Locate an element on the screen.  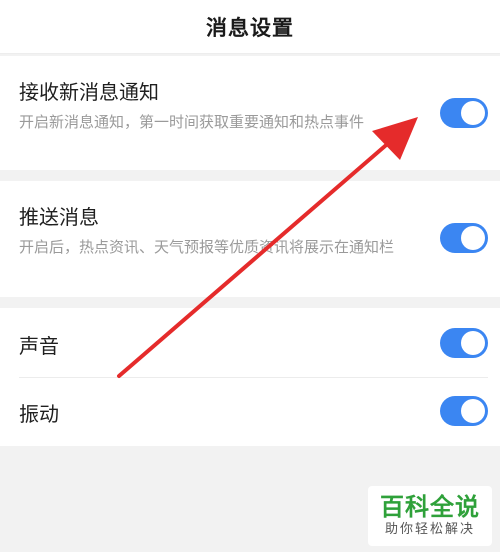
header-bar: 消息设置 is located at coordinates (250, 27).